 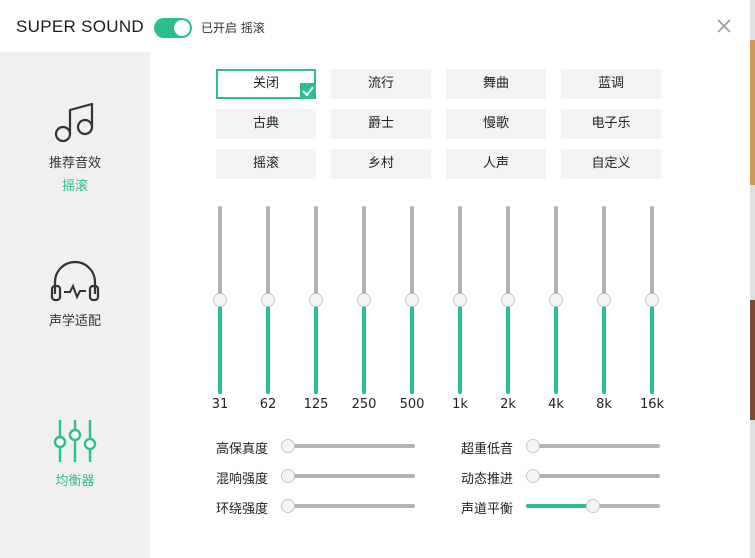 I want to click on effect-label: 环绕强度, so click(x=242, y=509).